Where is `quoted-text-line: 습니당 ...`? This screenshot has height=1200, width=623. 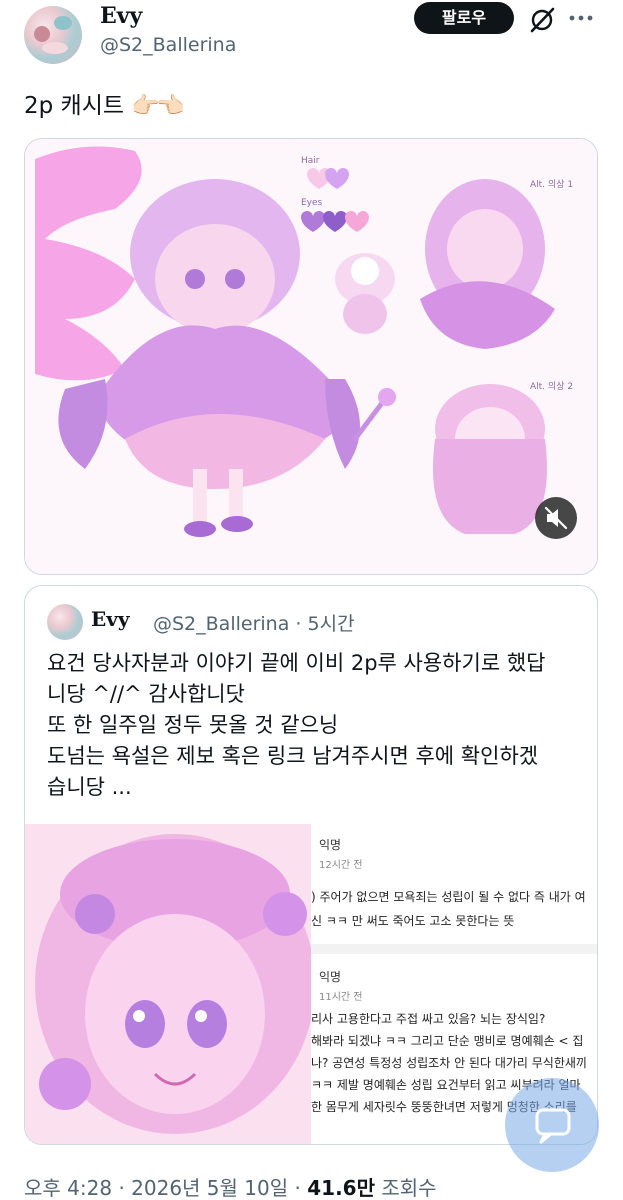 quoted-text-line: 습니당 ... is located at coordinates (89, 787).